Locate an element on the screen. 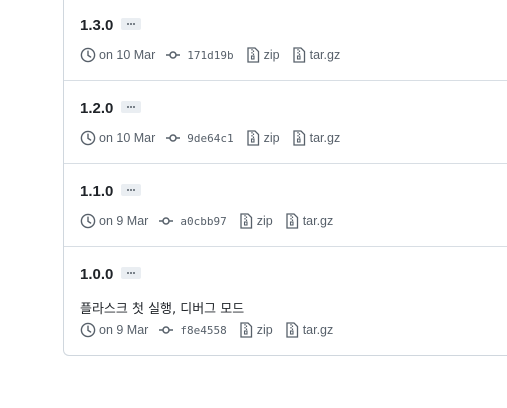 The width and height of the screenshot is (507, 408). release-meta: on 9 Mar f8e4558 zip tar.gz is located at coordinates (206, 330).